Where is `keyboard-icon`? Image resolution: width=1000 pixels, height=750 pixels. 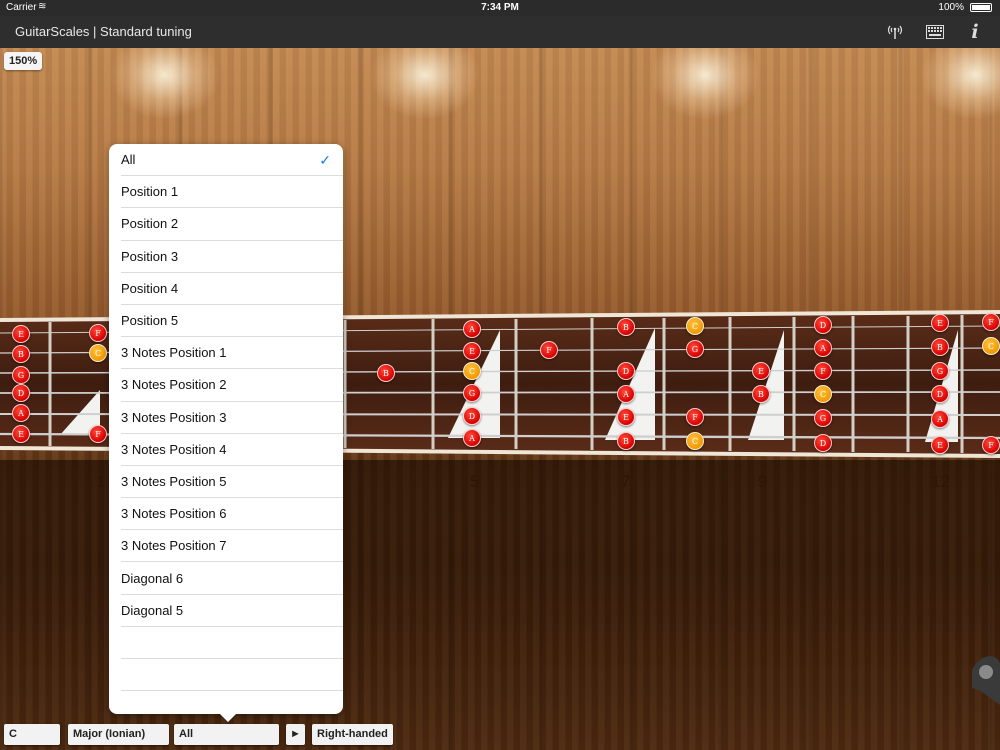
keyboard-icon is located at coordinates (935, 32).